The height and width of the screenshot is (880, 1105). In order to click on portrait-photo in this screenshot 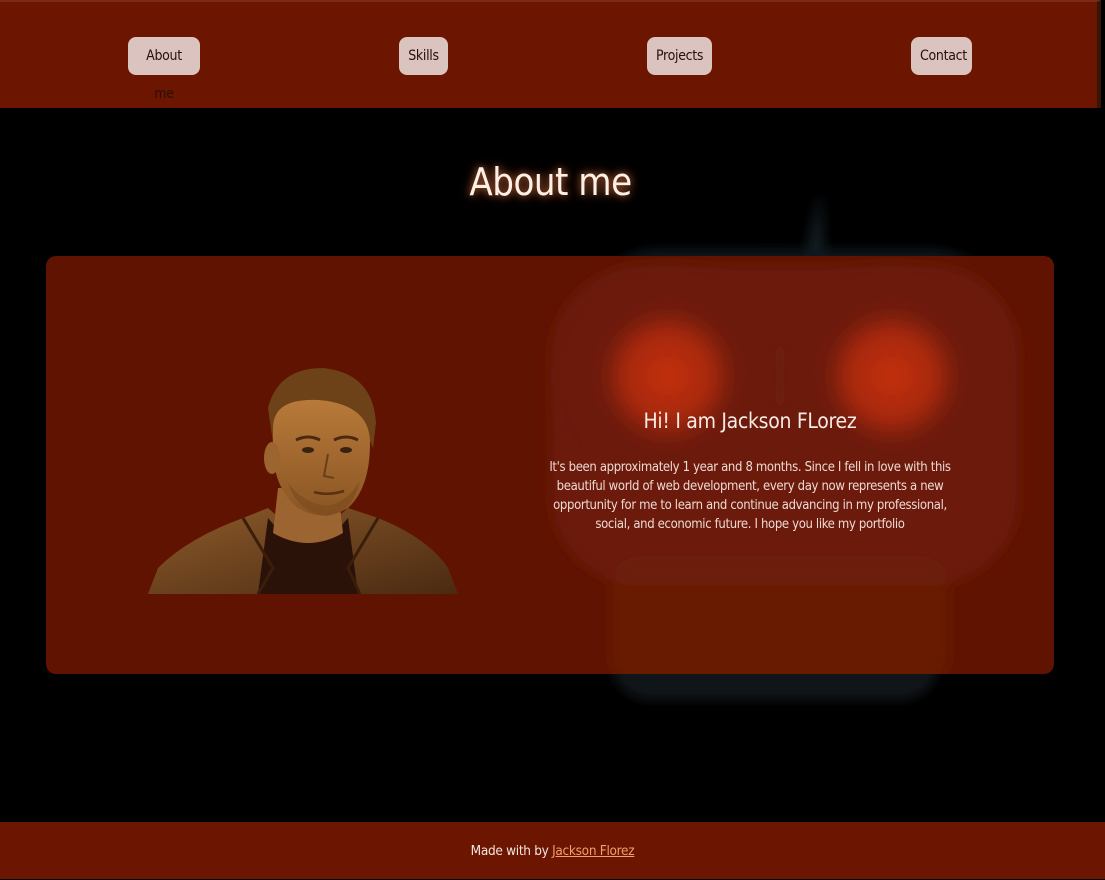, I will do `click(303, 481)`.